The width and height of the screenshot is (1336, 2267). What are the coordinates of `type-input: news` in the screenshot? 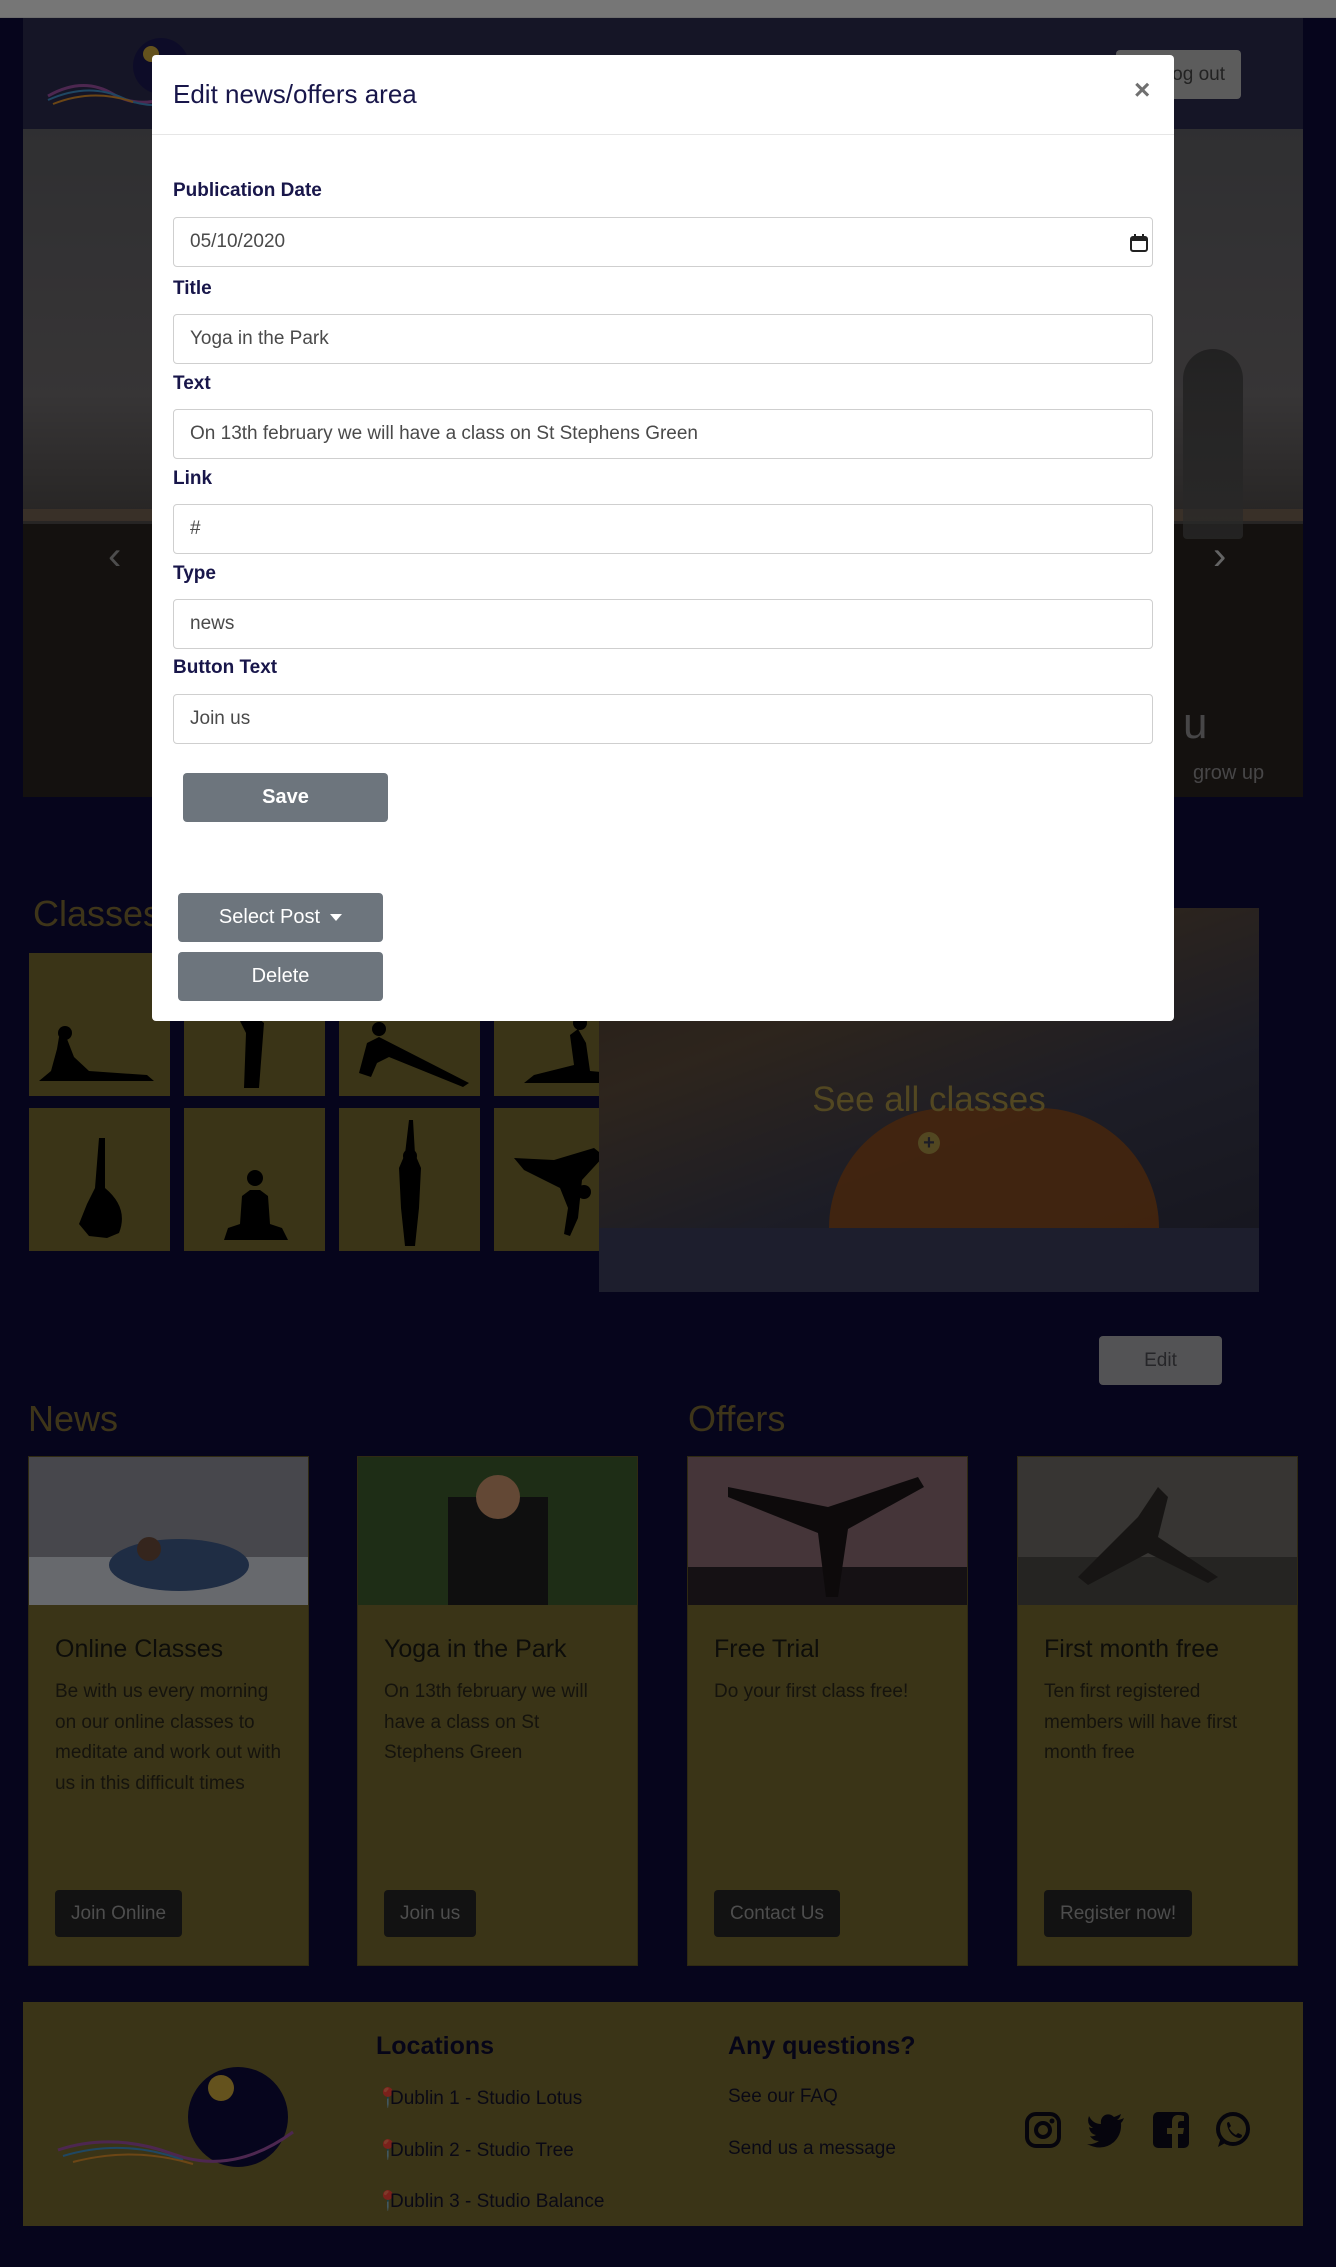 It's located at (663, 624).